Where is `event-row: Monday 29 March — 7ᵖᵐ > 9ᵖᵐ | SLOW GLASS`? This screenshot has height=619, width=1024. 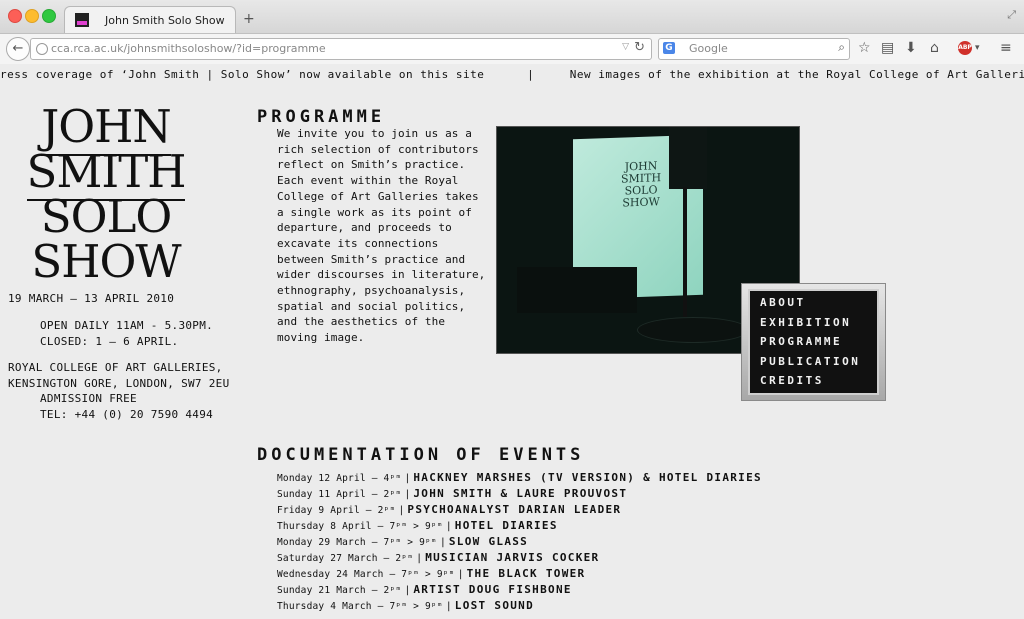 event-row: Monday 29 March — 7ᵖᵐ > 9ᵖᵐ | SLOW GLASS is located at coordinates (627, 539).